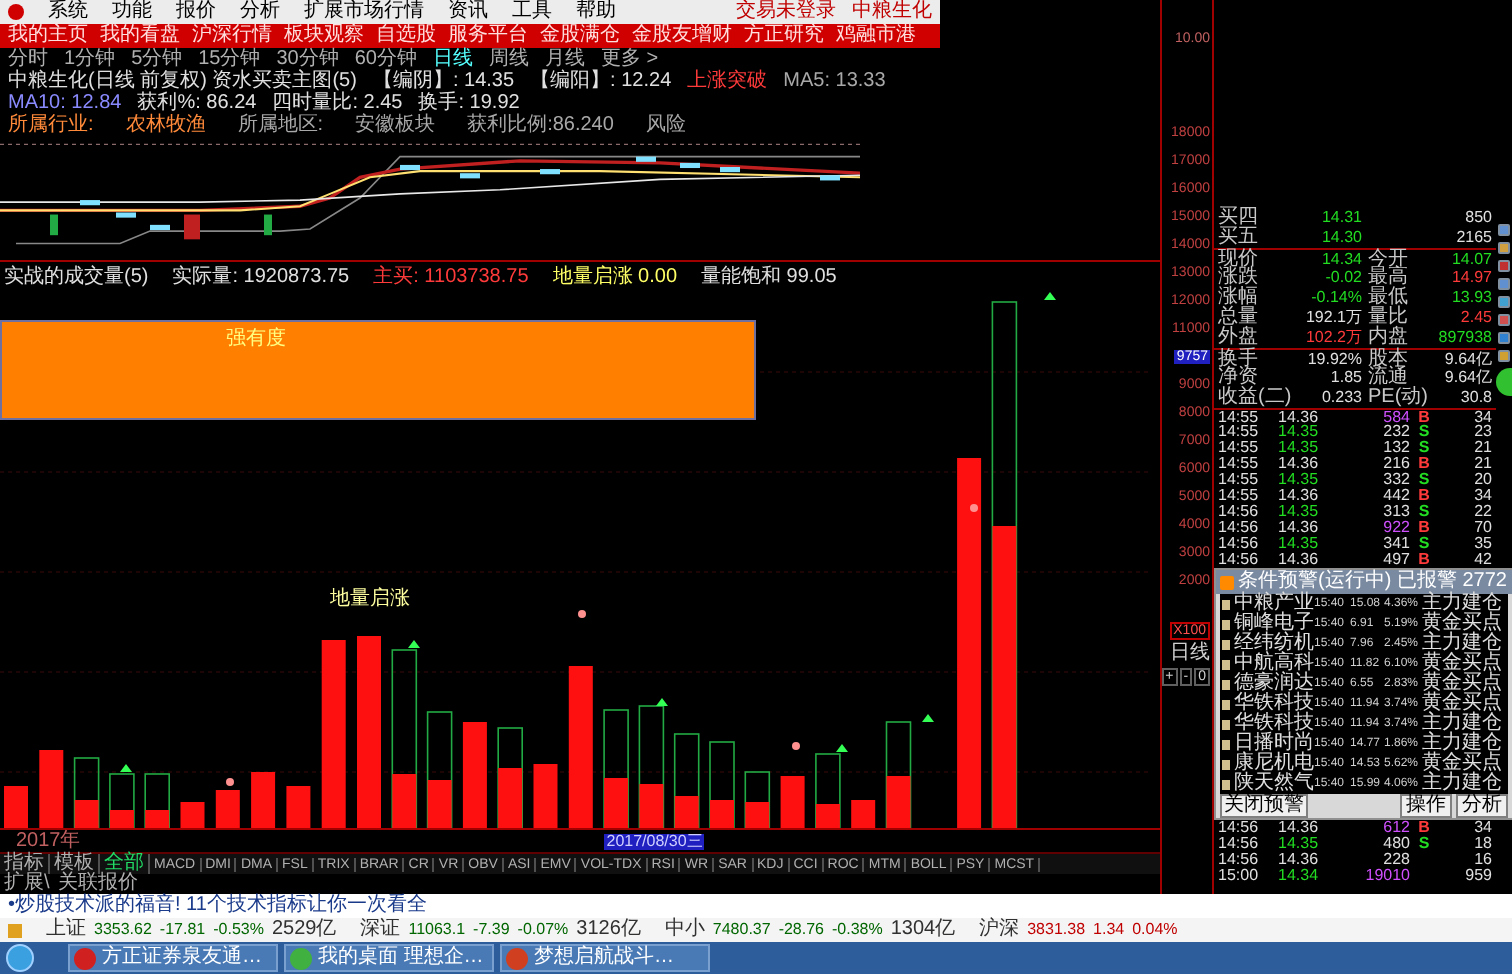  What do you see at coordinates (580, 36) in the screenshot?
I see `nav-tab: 金股满仓` at bounding box center [580, 36].